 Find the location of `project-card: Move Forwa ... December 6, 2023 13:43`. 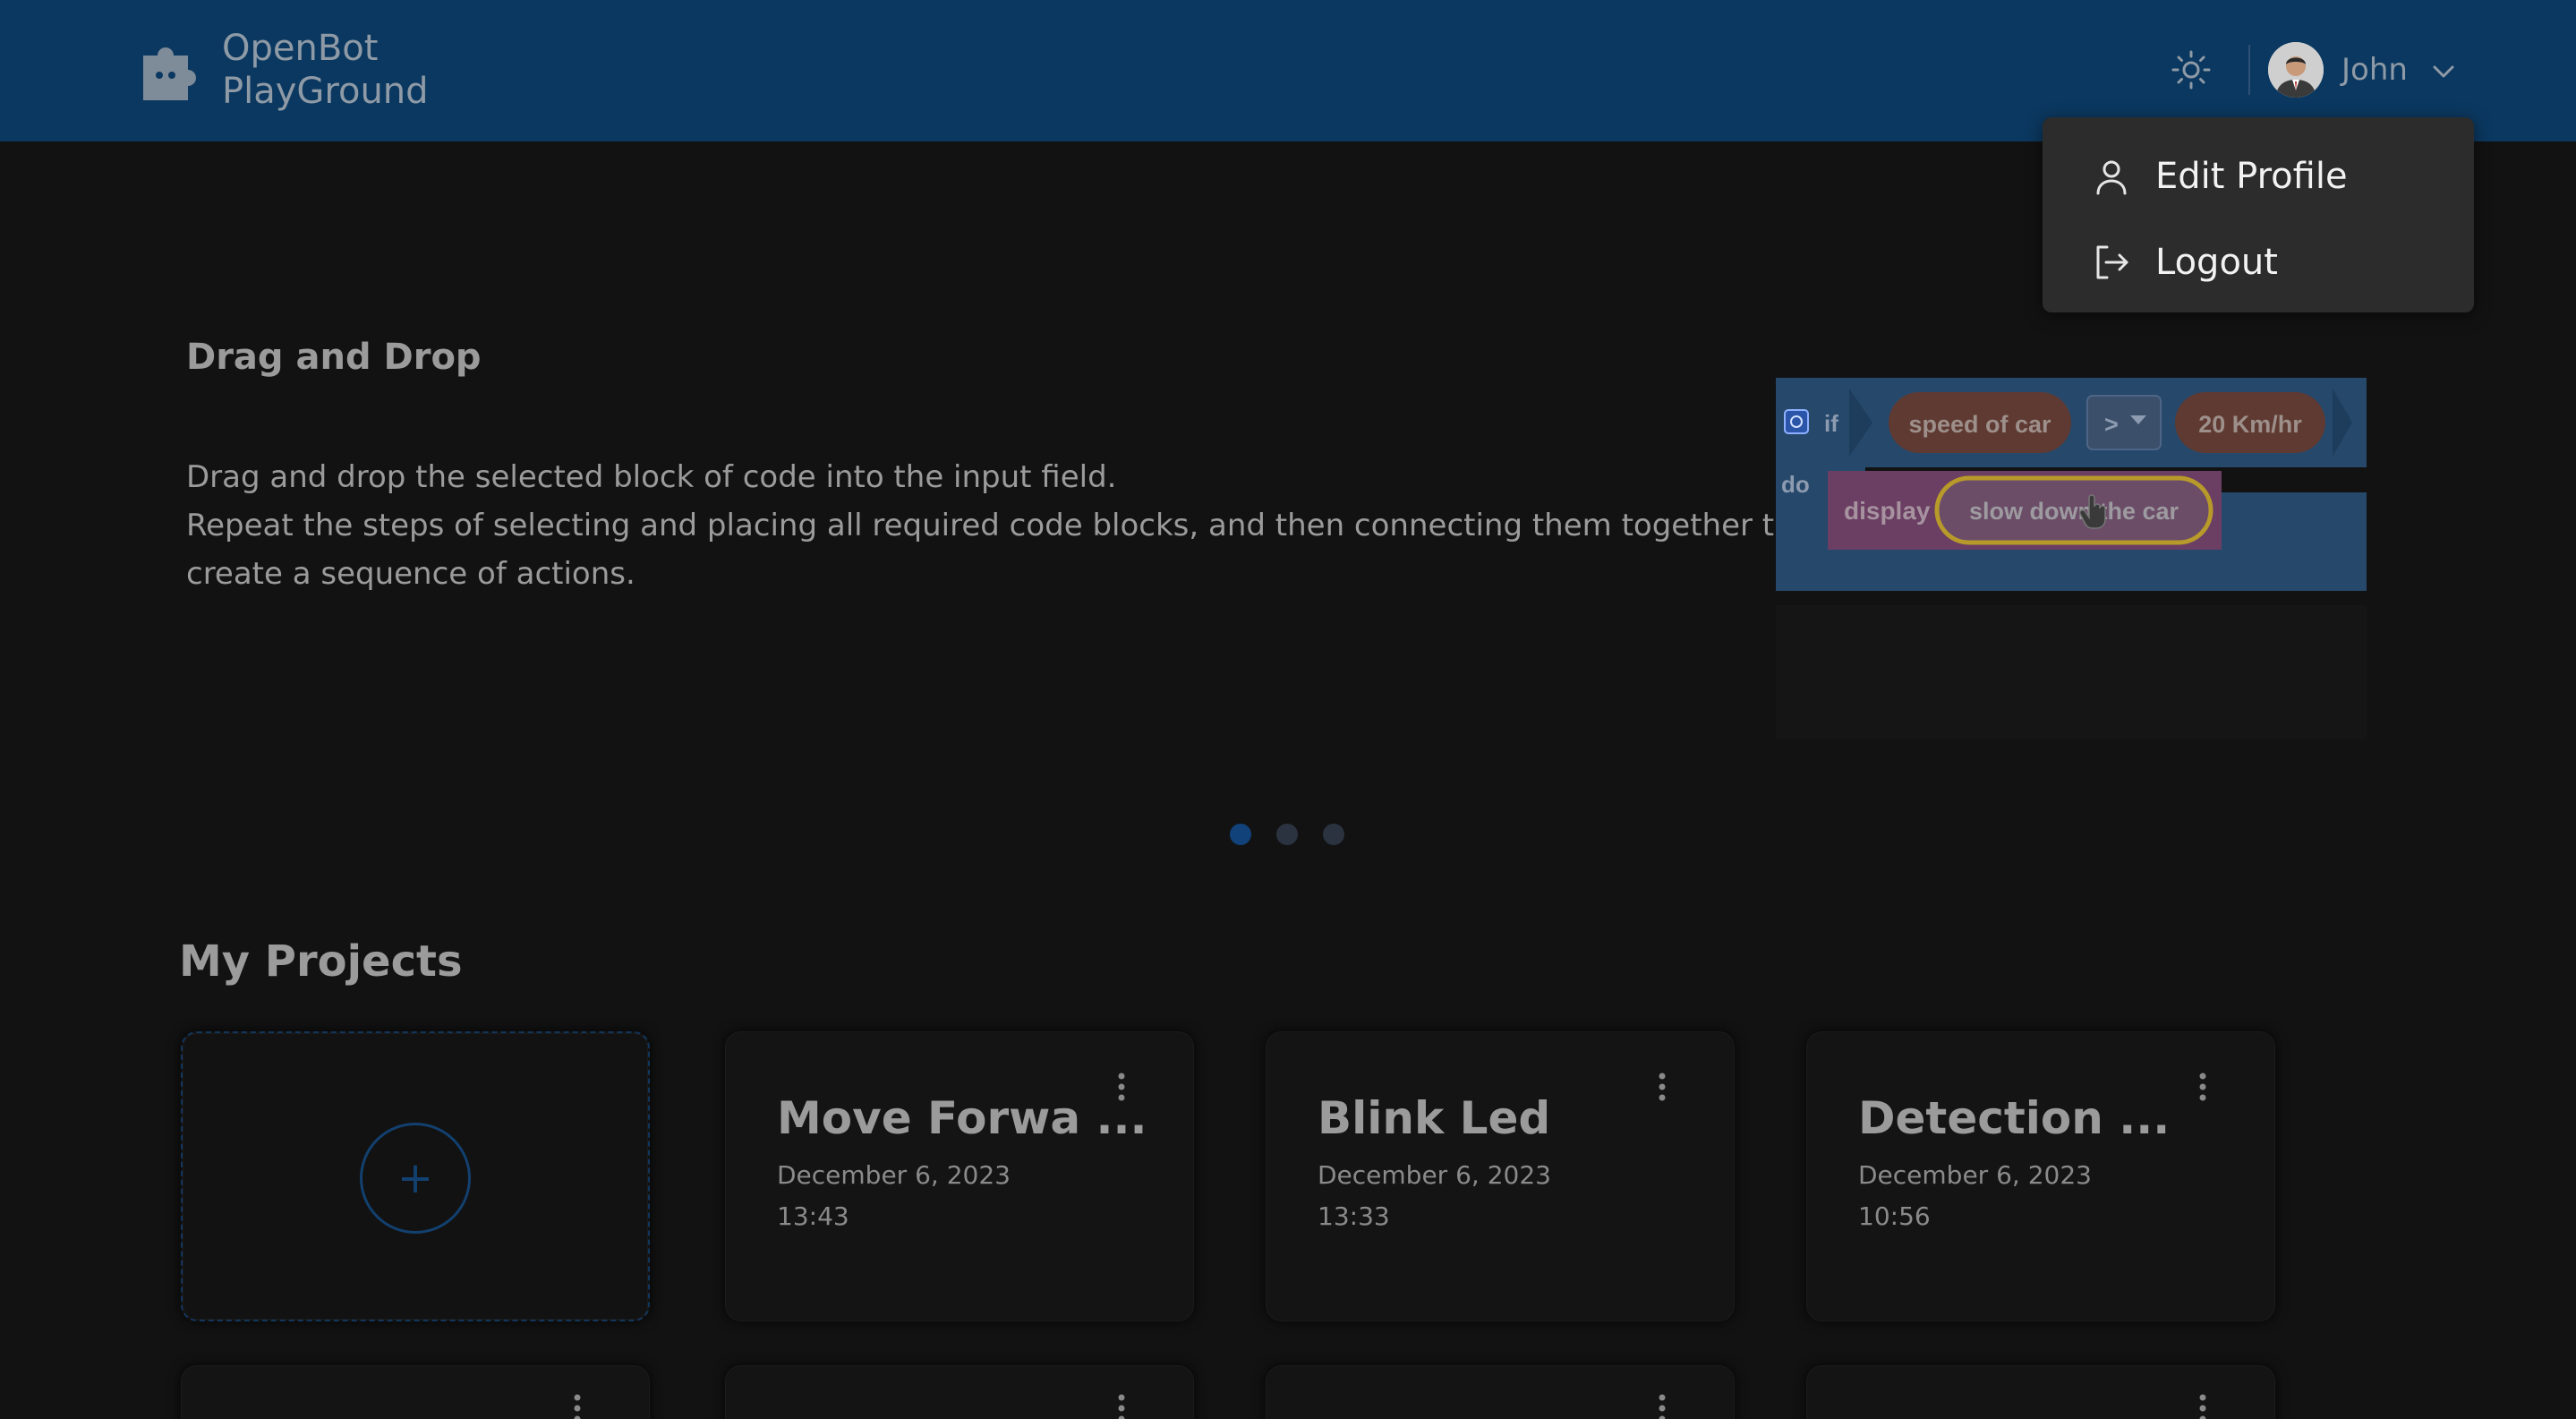

project-card: Move Forwa ... December 6, 2023 13:43 is located at coordinates (959, 1176).